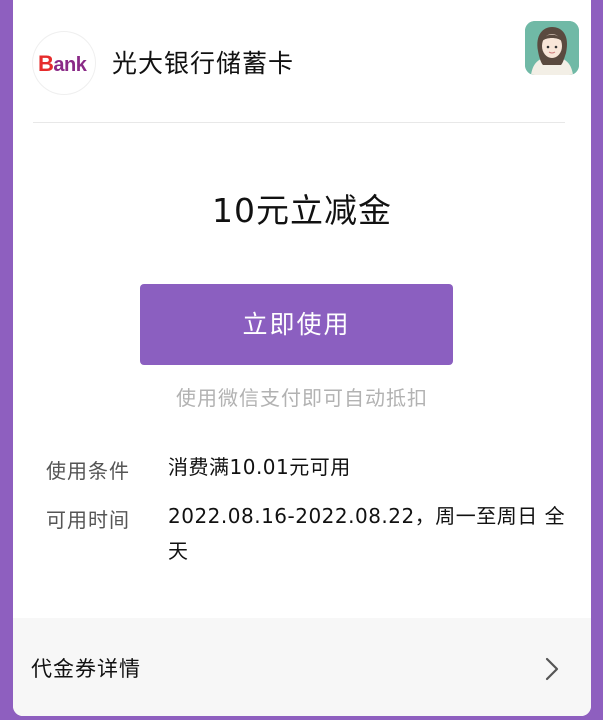  Describe the element at coordinates (296, 324) in the screenshot. I see `use-now-button: 立即使用` at that location.